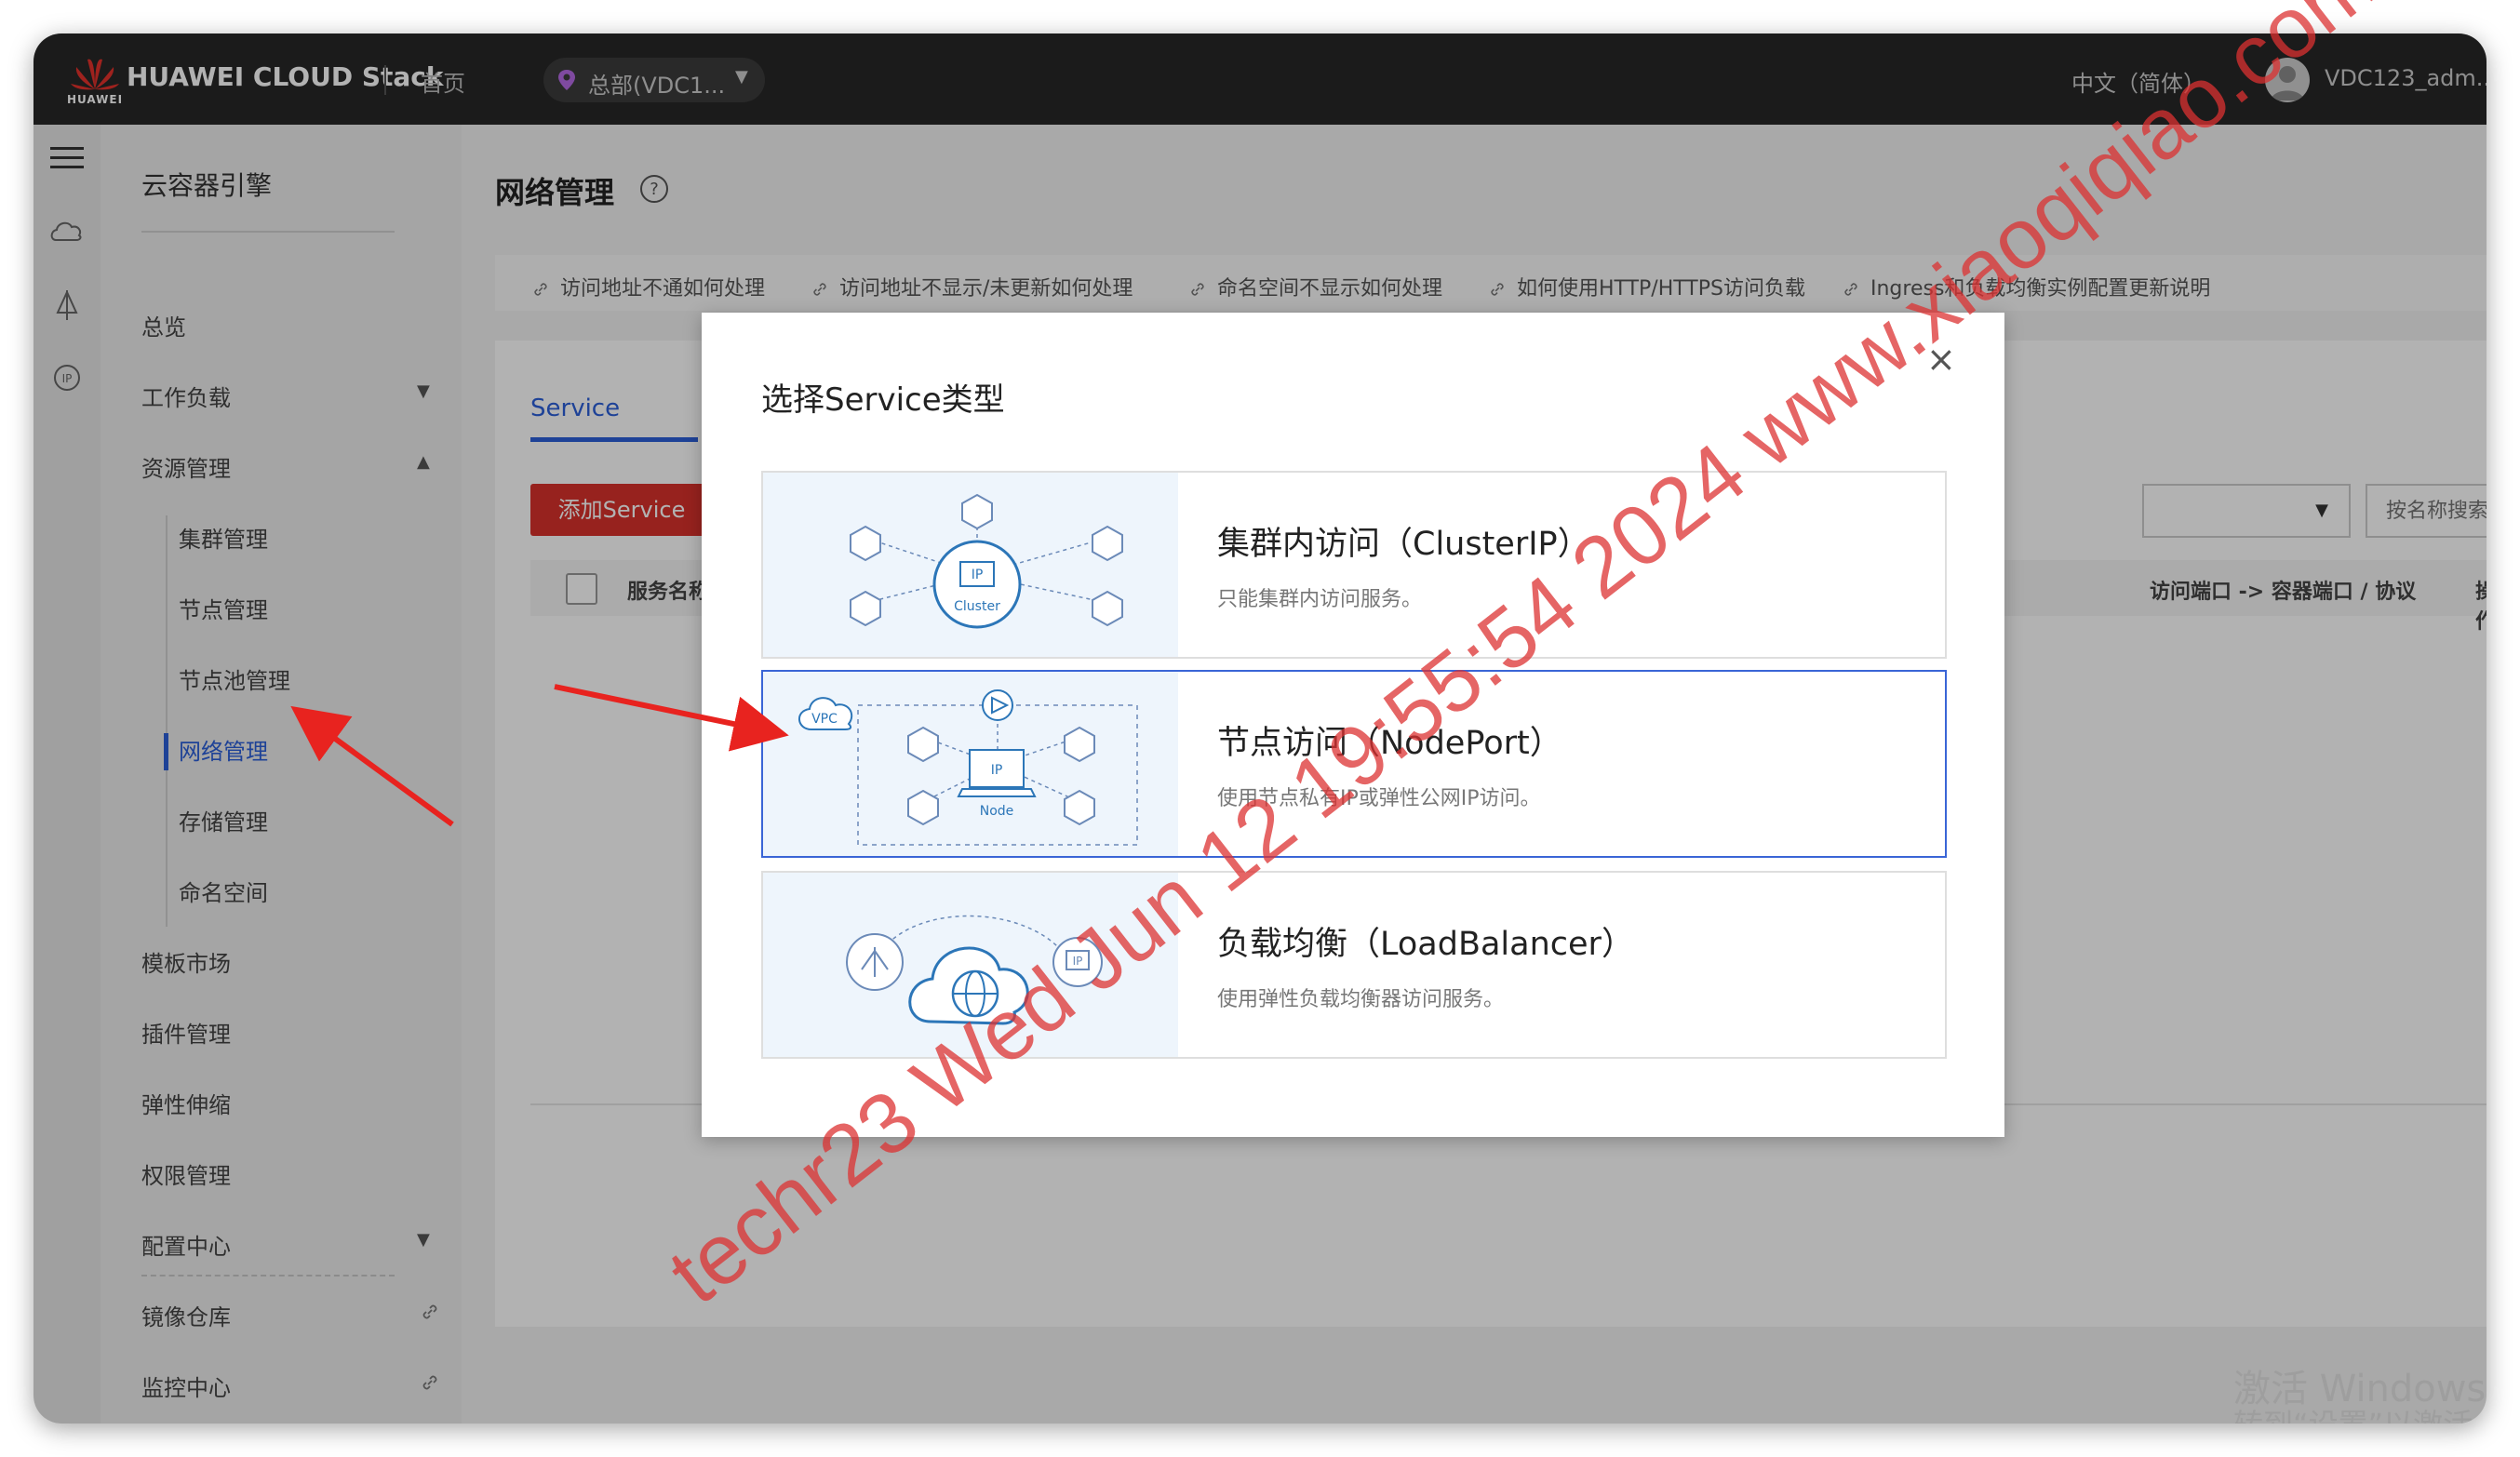 The height and width of the screenshot is (1457, 2520). What do you see at coordinates (1320, 599) in the screenshot?
I see `option-description: 只能集群内访问服务。` at bounding box center [1320, 599].